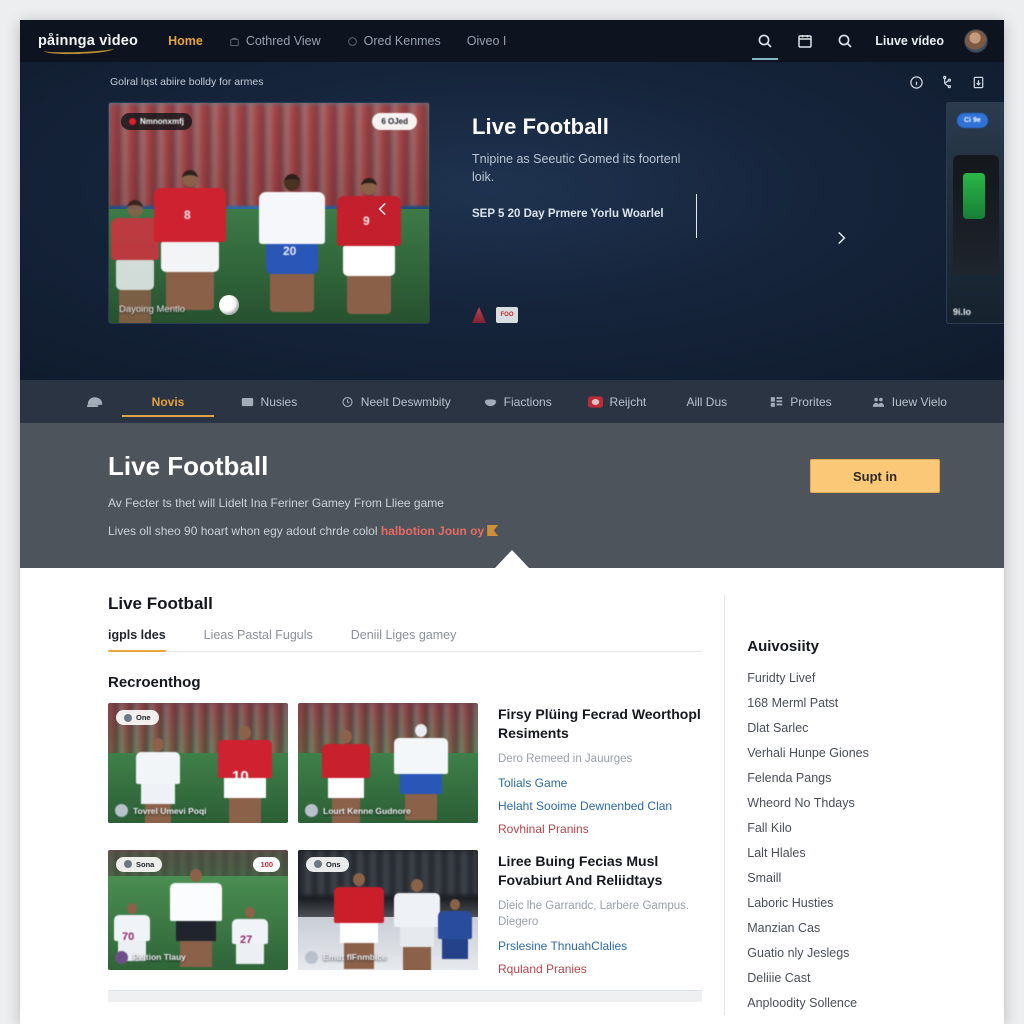 This screenshot has width=1024, height=1024. What do you see at coordinates (600, 946) in the screenshot?
I see `card-link-primary: Prslesine ThnuahClalies` at bounding box center [600, 946].